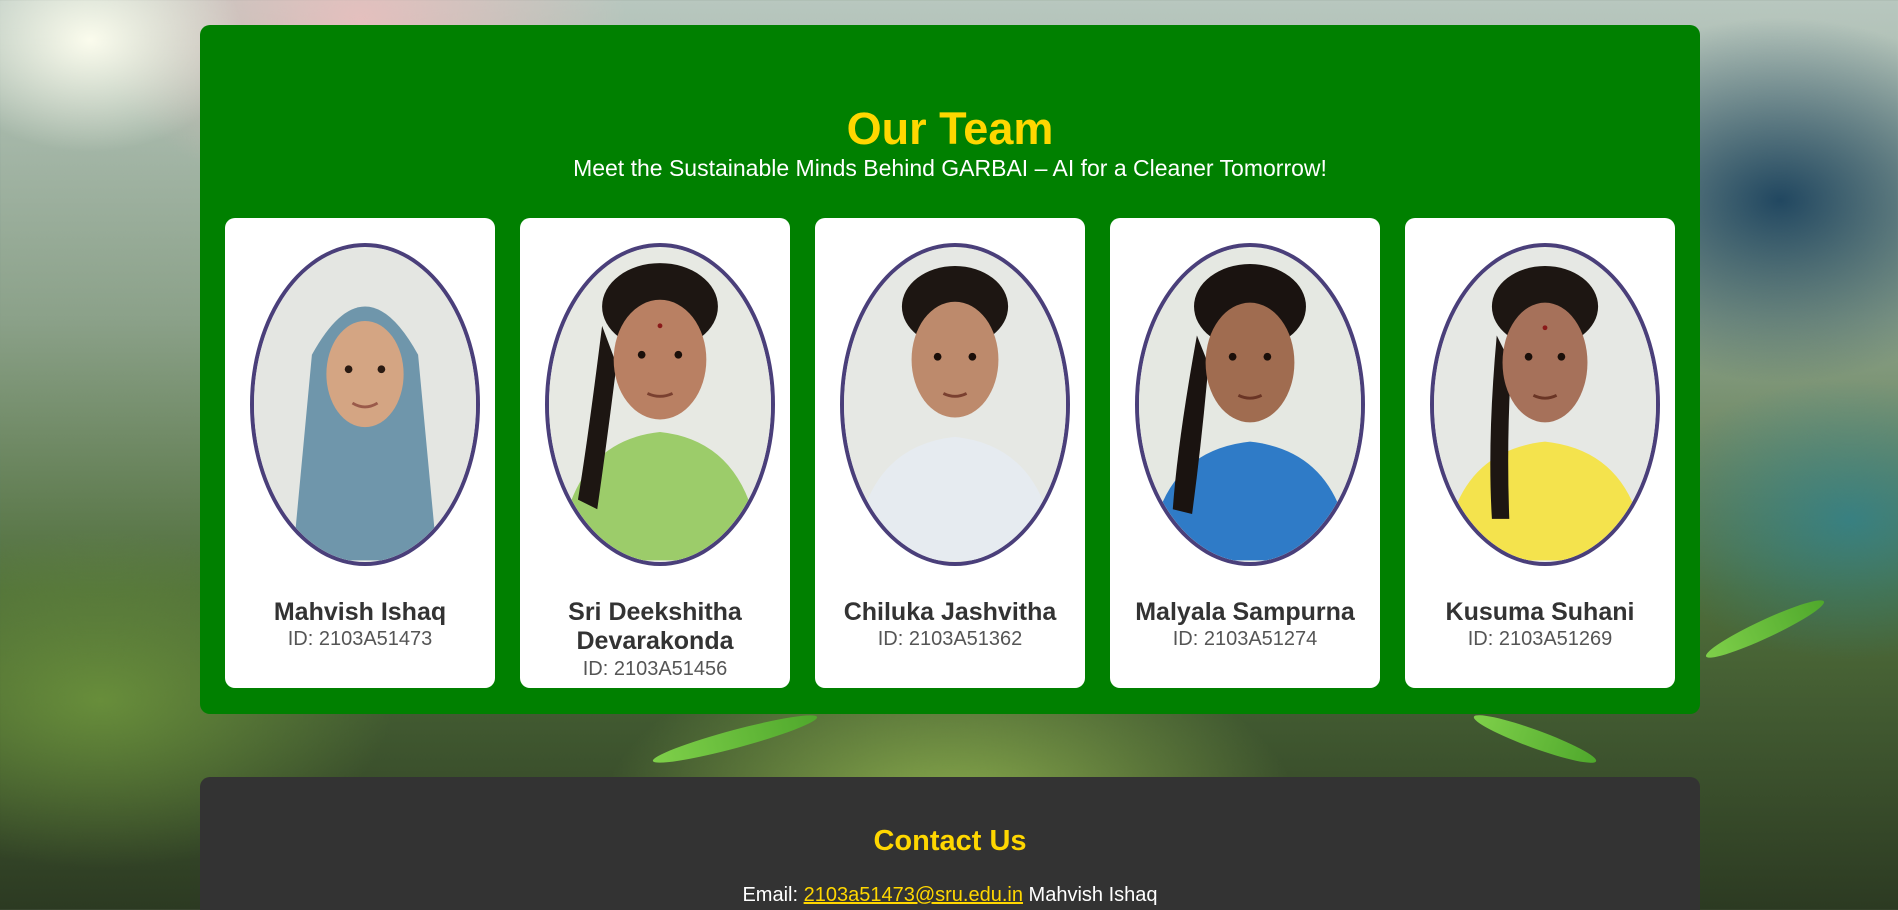 The width and height of the screenshot is (1898, 910). I want to click on email-link: 2103a51473@sru.edu.in, so click(913, 895).